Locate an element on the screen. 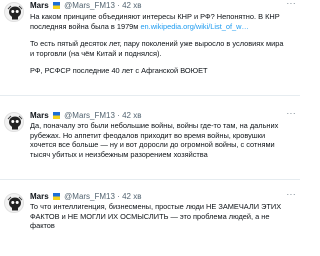 The height and width of the screenshot is (256, 320). tweet-line-text: последняя война была в 1979м is located at coordinates (84, 26).